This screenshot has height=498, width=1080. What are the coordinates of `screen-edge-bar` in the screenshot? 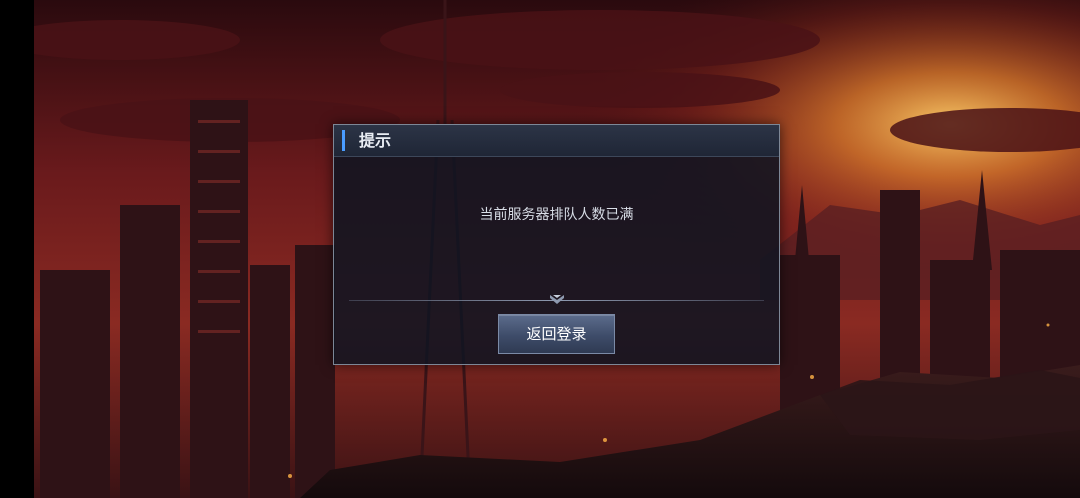 It's located at (17, 249).